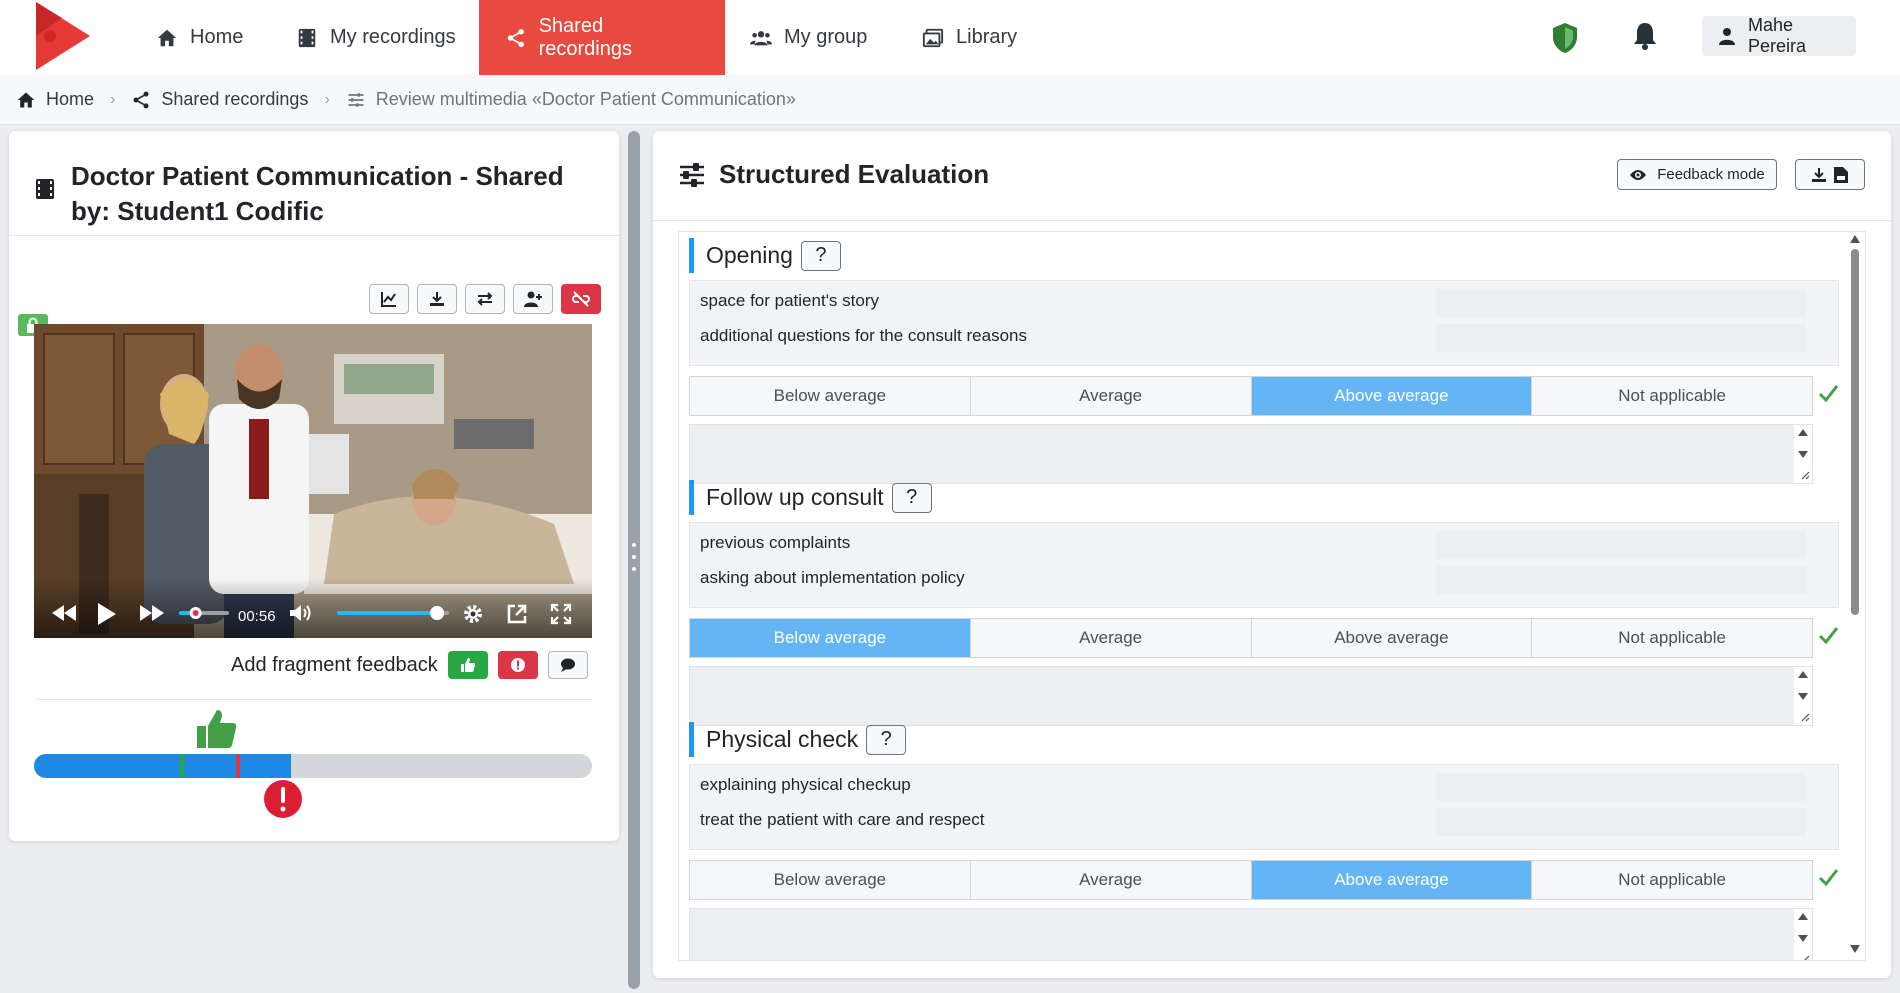  Describe the element at coordinates (1855, 432) in the screenshot. I see `scrollbar-thumb` at that location.